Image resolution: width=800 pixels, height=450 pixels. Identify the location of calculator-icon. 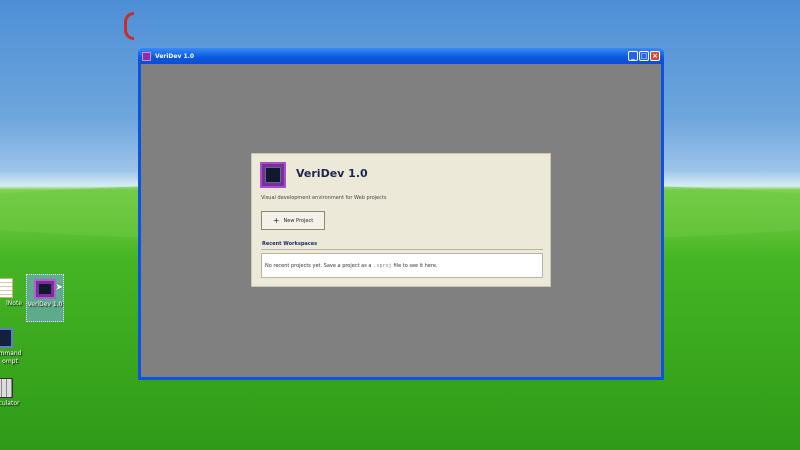
(6, 388).